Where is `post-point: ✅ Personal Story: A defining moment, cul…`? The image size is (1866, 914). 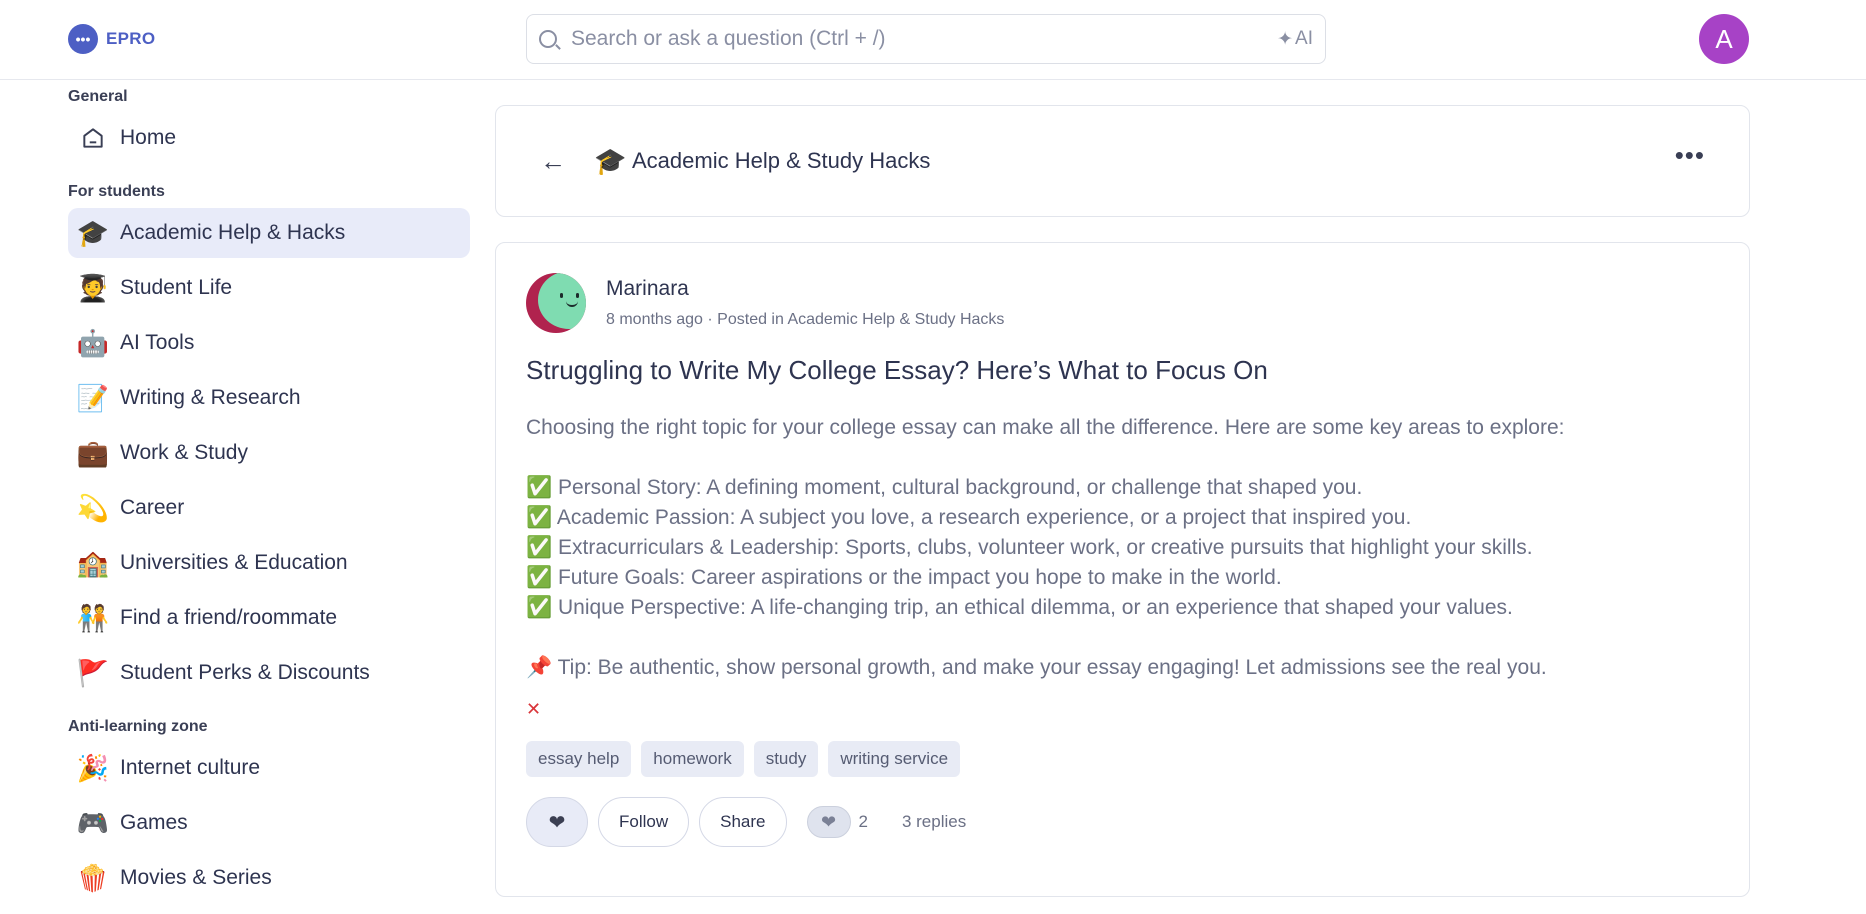 post-point: ✅ Personal Story: A defining moment, cul… is located at coordinates (944, 487).